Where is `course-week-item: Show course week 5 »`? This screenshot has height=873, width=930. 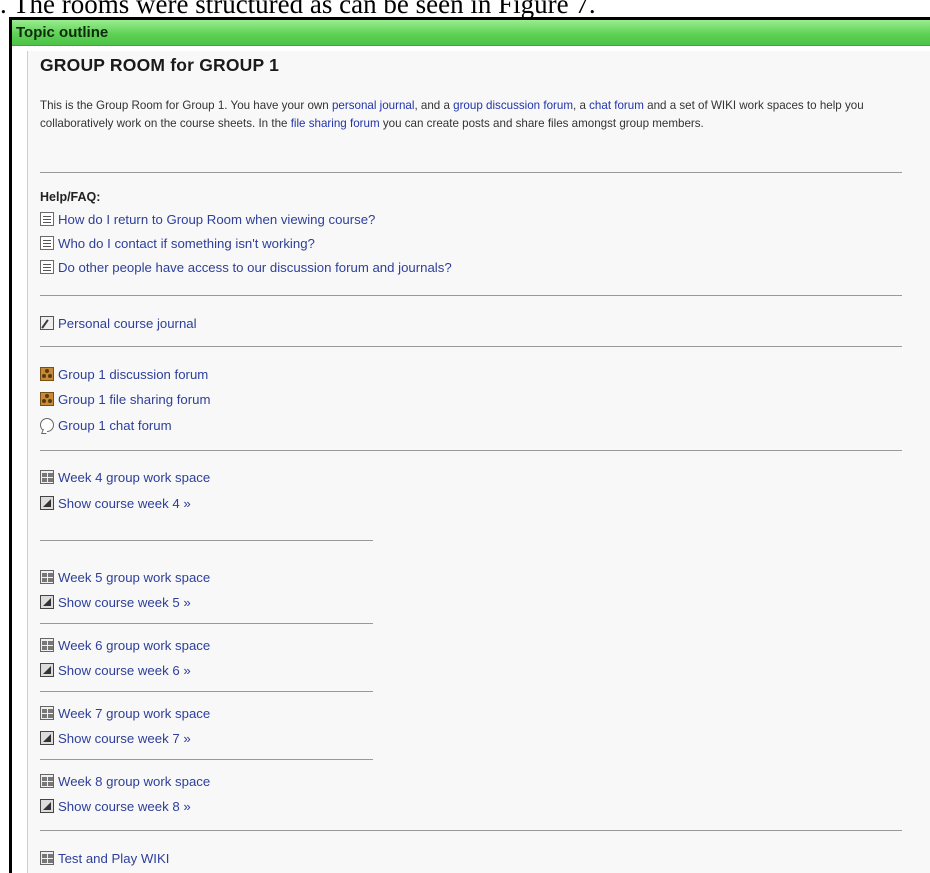 course-week-item: Show course week 5 » is located at coordinates (115, 602).